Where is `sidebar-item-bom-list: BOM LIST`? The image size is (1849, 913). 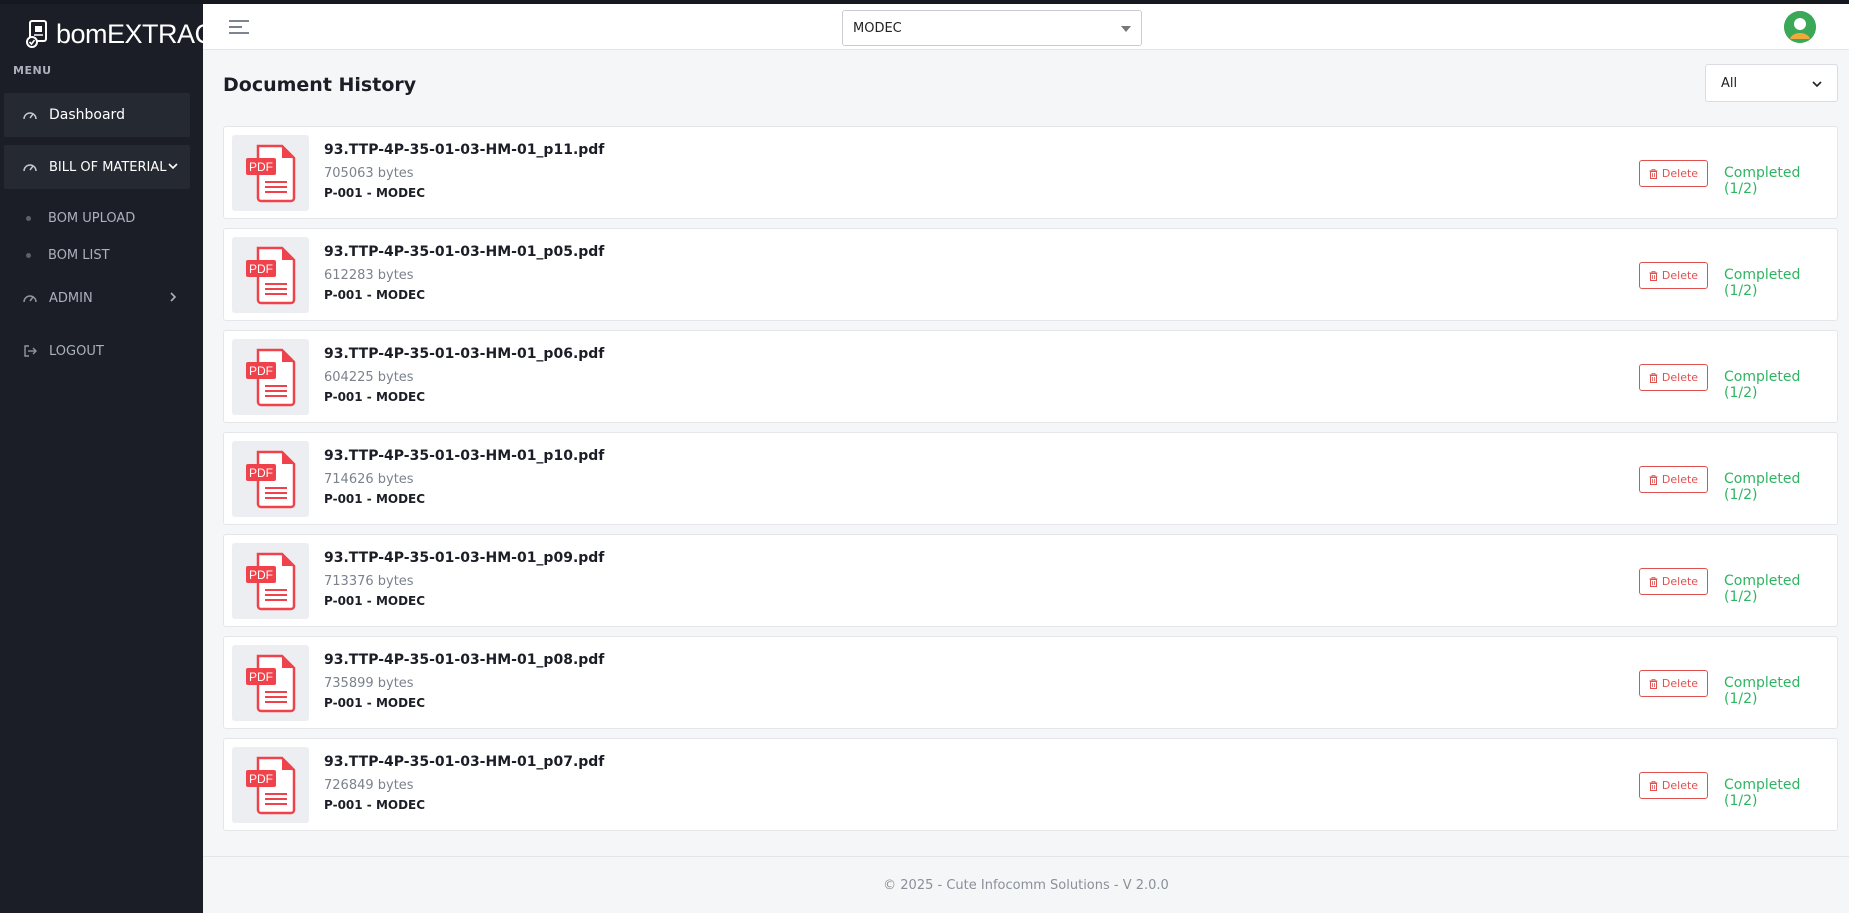
sidebar-item-bom-list: BOM LIST is located at coordinates (68, 255).